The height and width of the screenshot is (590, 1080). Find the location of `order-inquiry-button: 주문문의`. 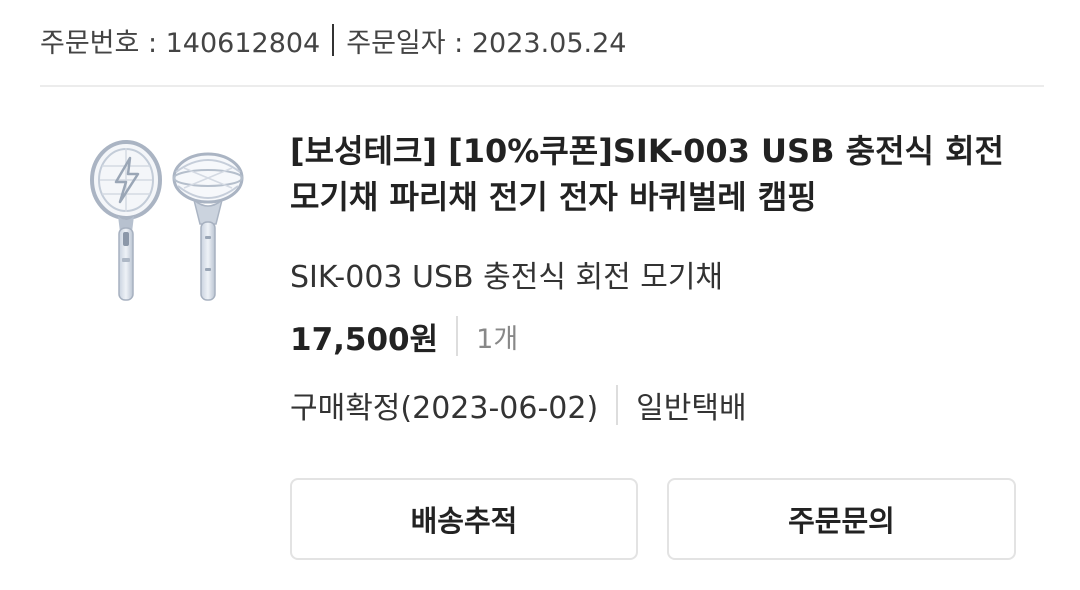

order-inquiry-button: 주문문의 is located at coordinates (841, 519).